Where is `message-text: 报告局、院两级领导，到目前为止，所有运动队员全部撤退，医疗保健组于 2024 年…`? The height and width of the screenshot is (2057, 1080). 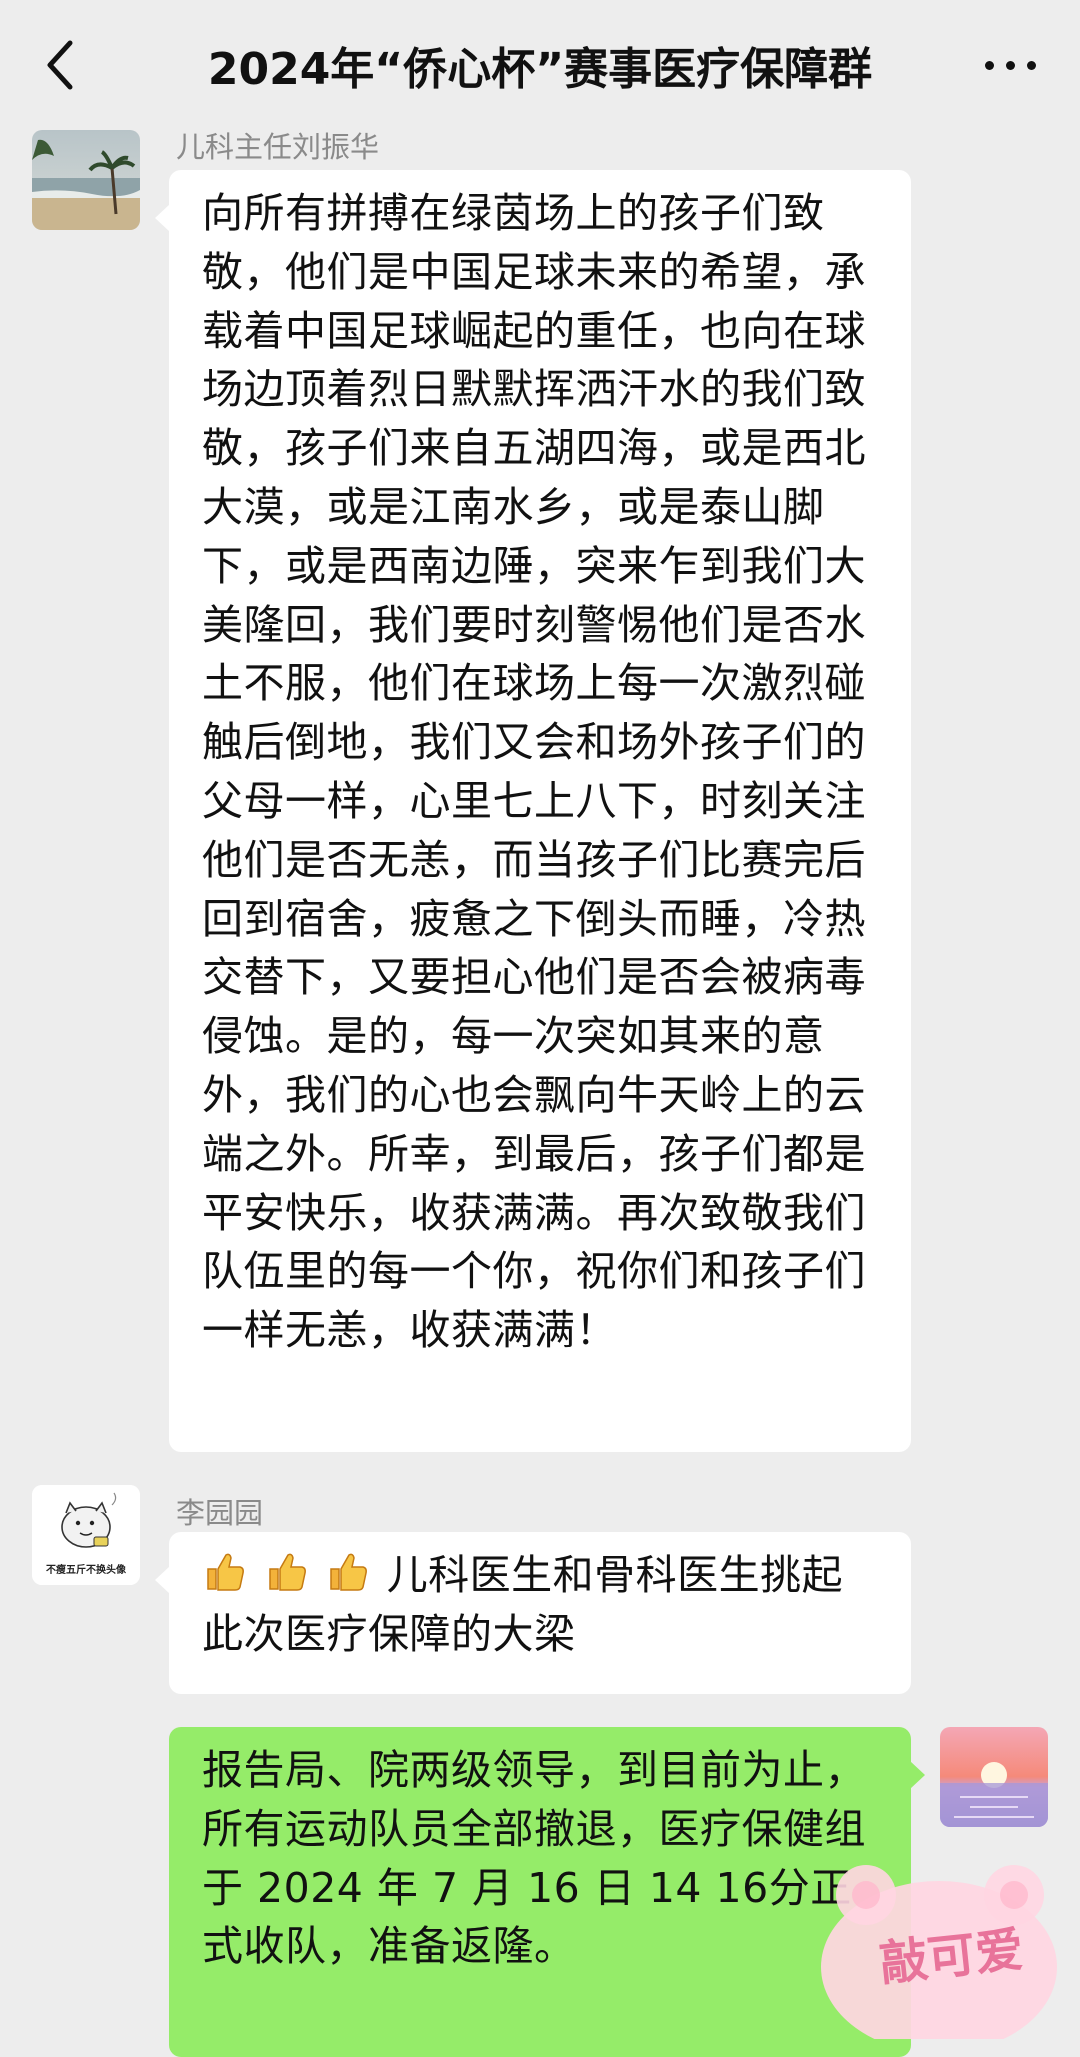 message-text: 报告局、院两级领导，到目前为止，所有运动队员全部撤退，医疗保健组于 2024 年… is located at coordinates (534, 1858).